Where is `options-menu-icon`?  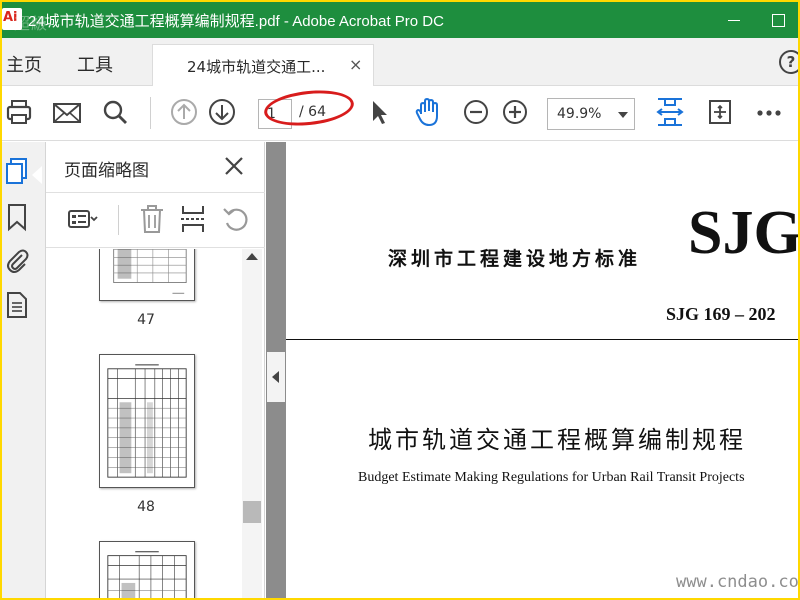
options-menu-icon is located at coordinates (82, 219).